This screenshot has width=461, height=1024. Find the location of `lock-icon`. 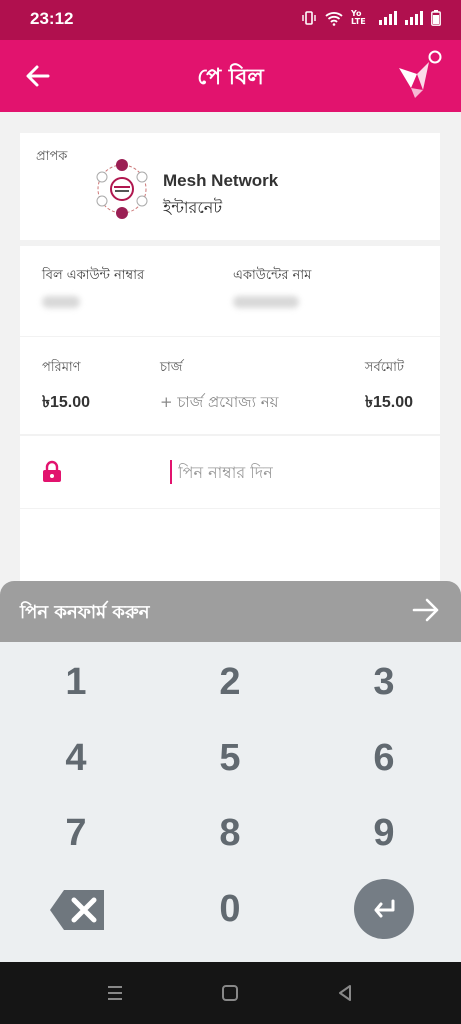

lock-icon is located at coordinates (52, 471).